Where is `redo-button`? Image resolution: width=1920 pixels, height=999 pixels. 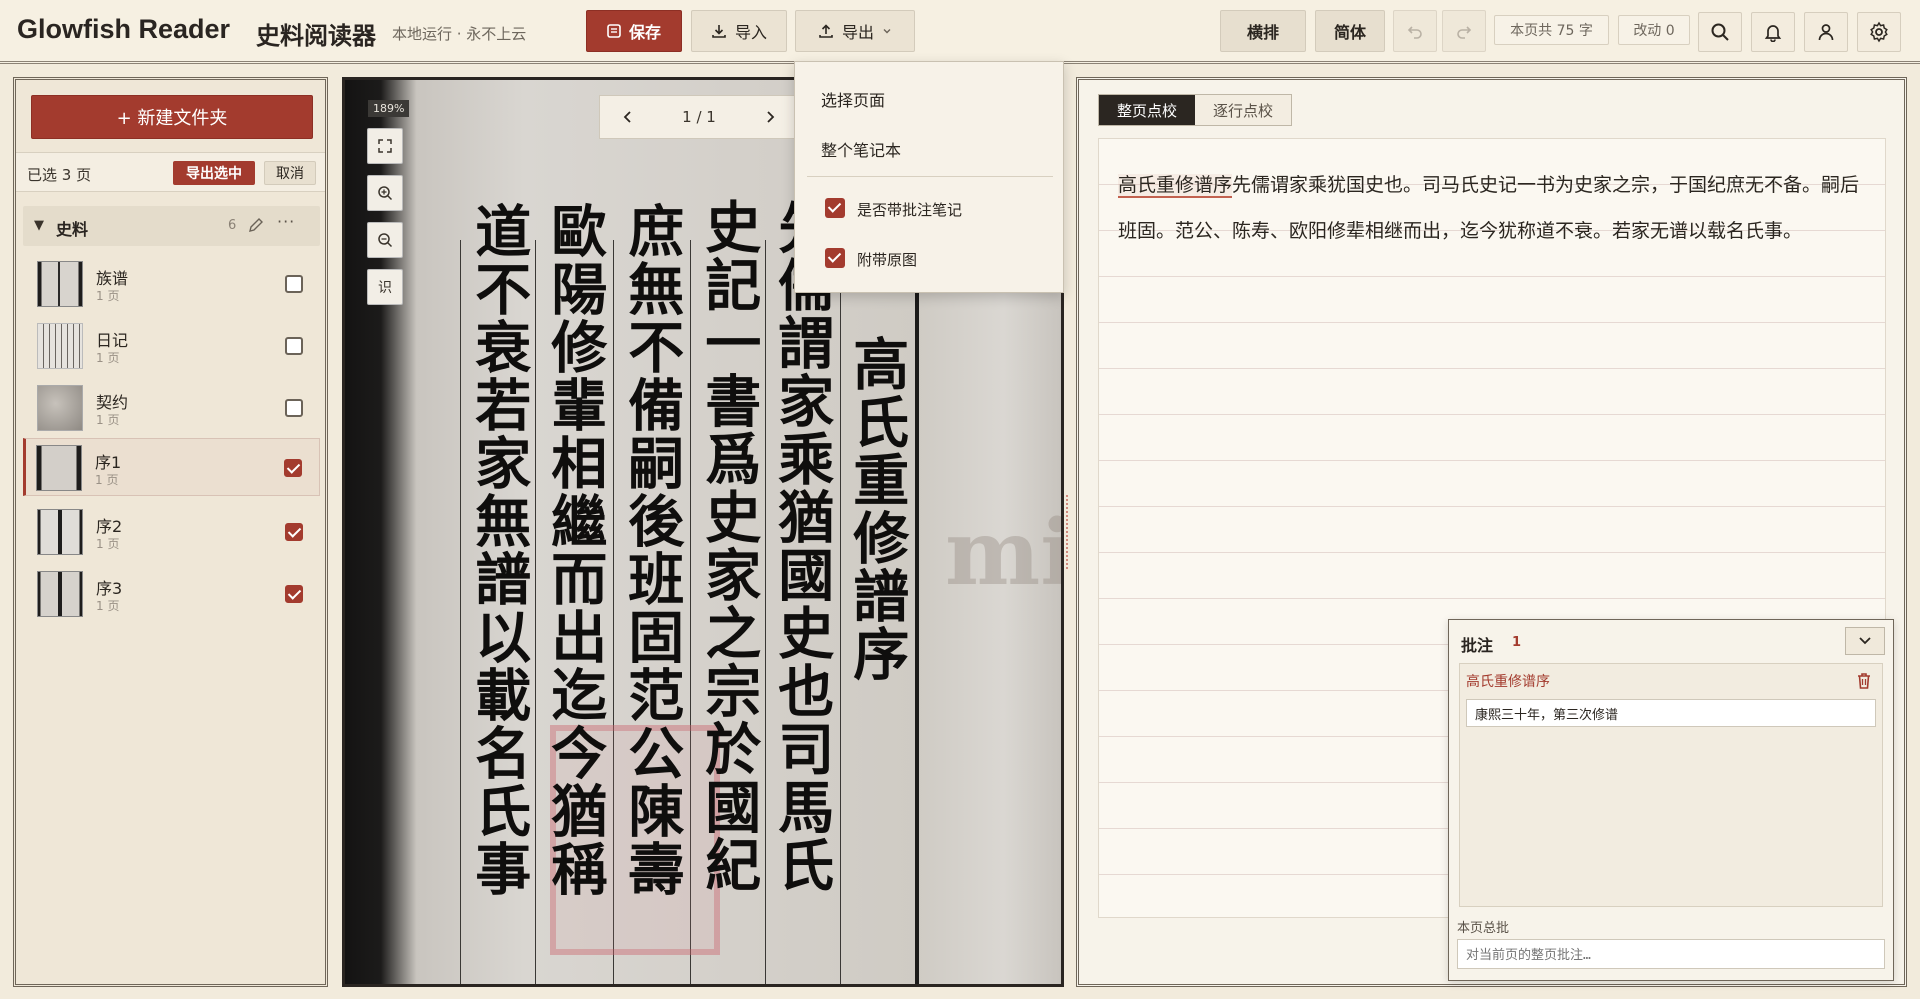 redo-button is located at coordinates (1464, 31).